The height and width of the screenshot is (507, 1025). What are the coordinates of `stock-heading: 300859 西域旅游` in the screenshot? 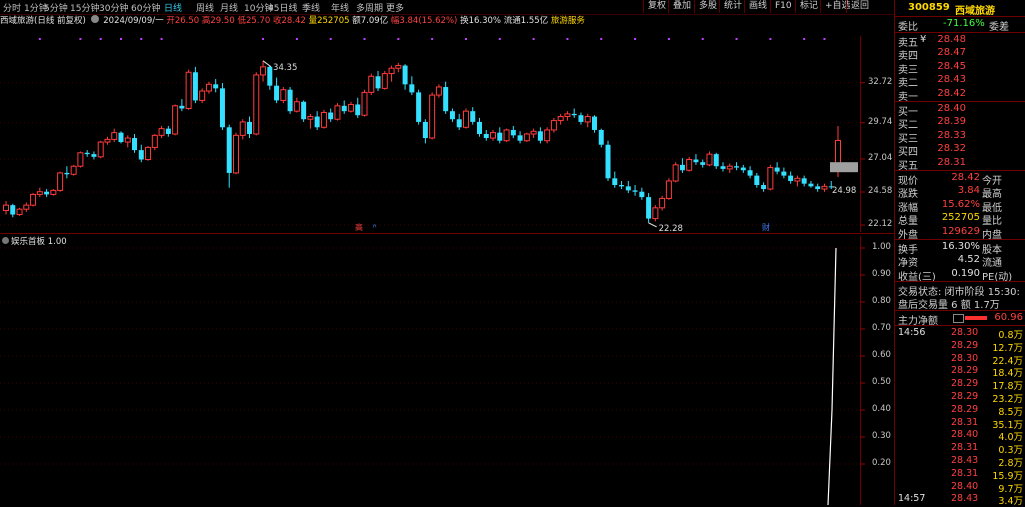 It's located at (960, 9).